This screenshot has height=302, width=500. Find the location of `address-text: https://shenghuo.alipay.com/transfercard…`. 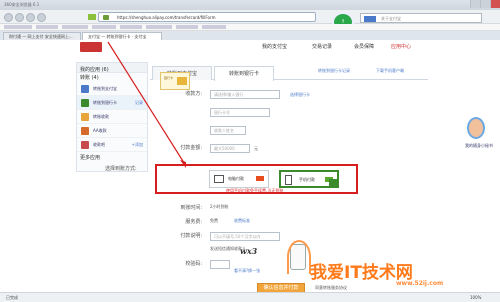

address-text: https://shenghuo.alipay.com/transfercard… is located at coordinates (166, 17).